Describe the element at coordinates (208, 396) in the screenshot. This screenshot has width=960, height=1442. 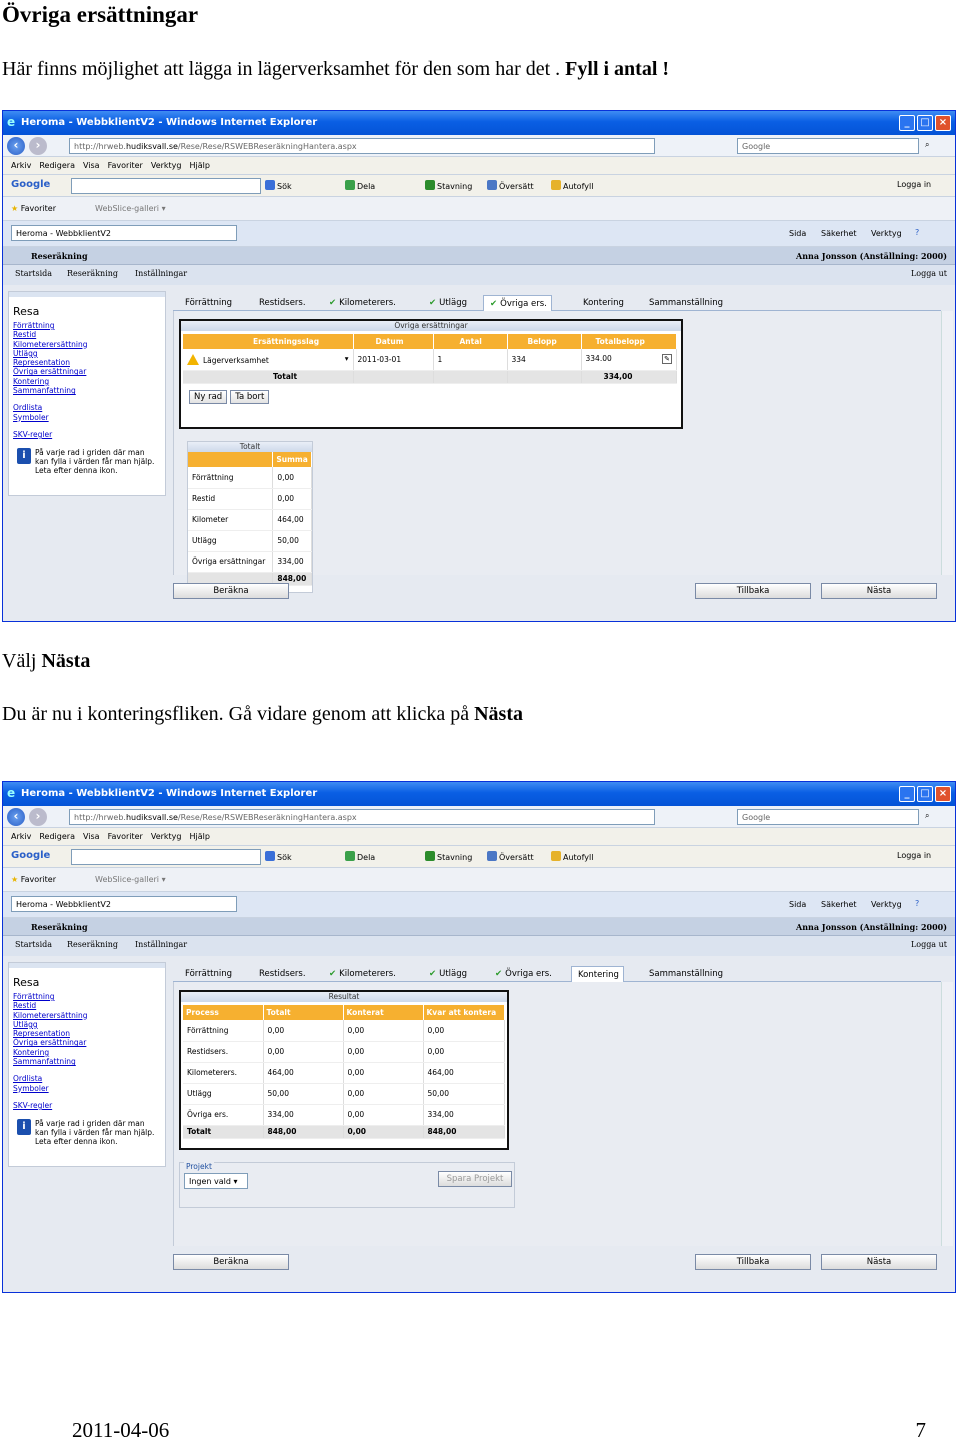
I see `ny-rad-button: Ny rad` at that location.